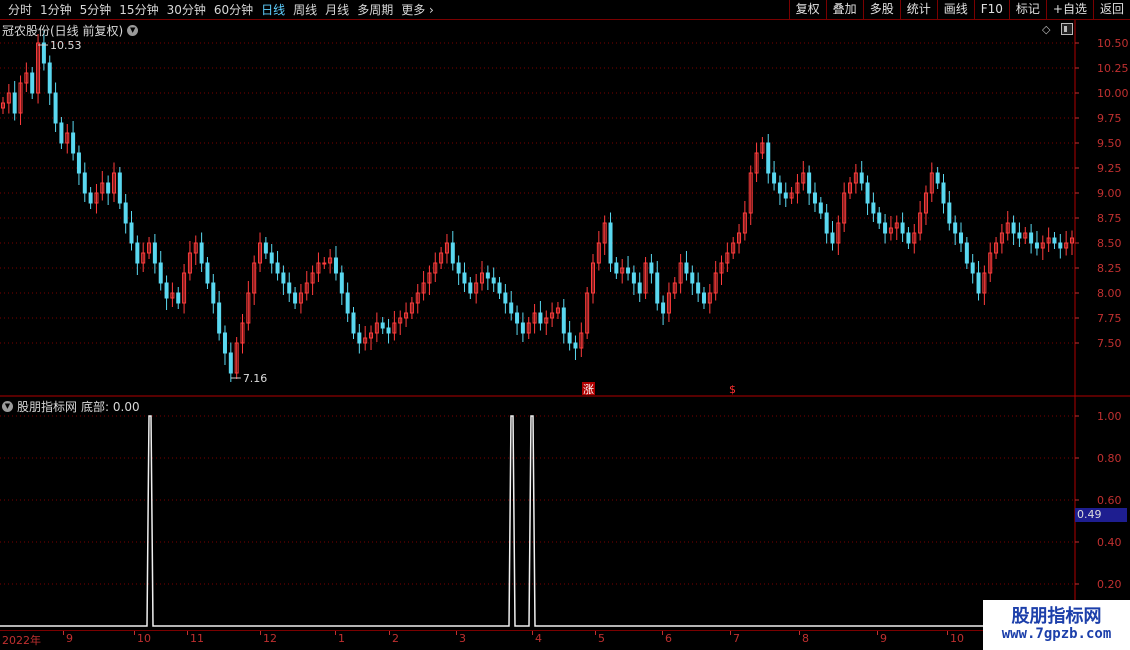 Image resolution: width=1130 pixels, height=650 pixels. Describe the element at coordinates (1056, 616) in the screenshot. I see `watermark-title: 股朋指标网` at that location.